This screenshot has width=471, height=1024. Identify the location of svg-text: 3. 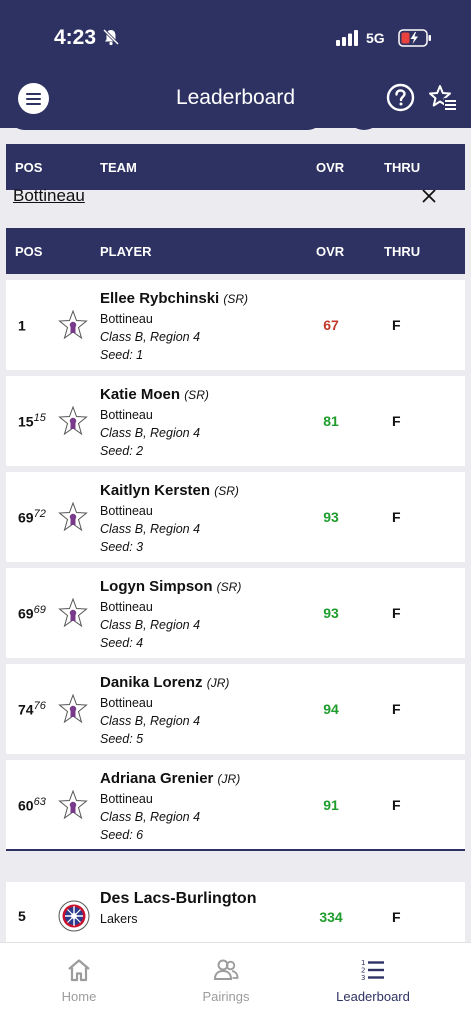
(363, 978).